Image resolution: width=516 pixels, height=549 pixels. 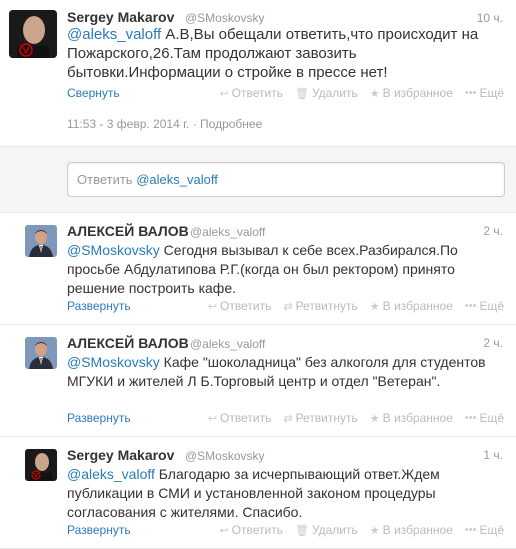 I want to click on tweet-time: 10 ч., so click(x=490, y=18).